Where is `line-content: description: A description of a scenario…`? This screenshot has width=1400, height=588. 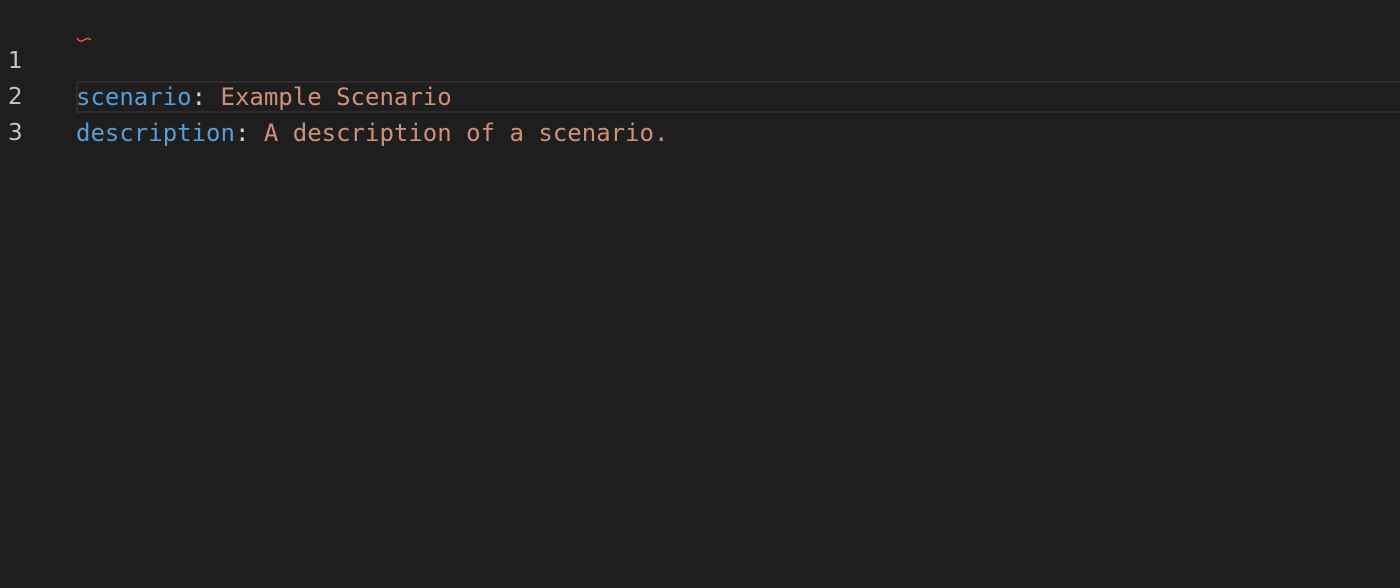
line-content: description: A description of a scenario… is located at coordinates (372, 133).